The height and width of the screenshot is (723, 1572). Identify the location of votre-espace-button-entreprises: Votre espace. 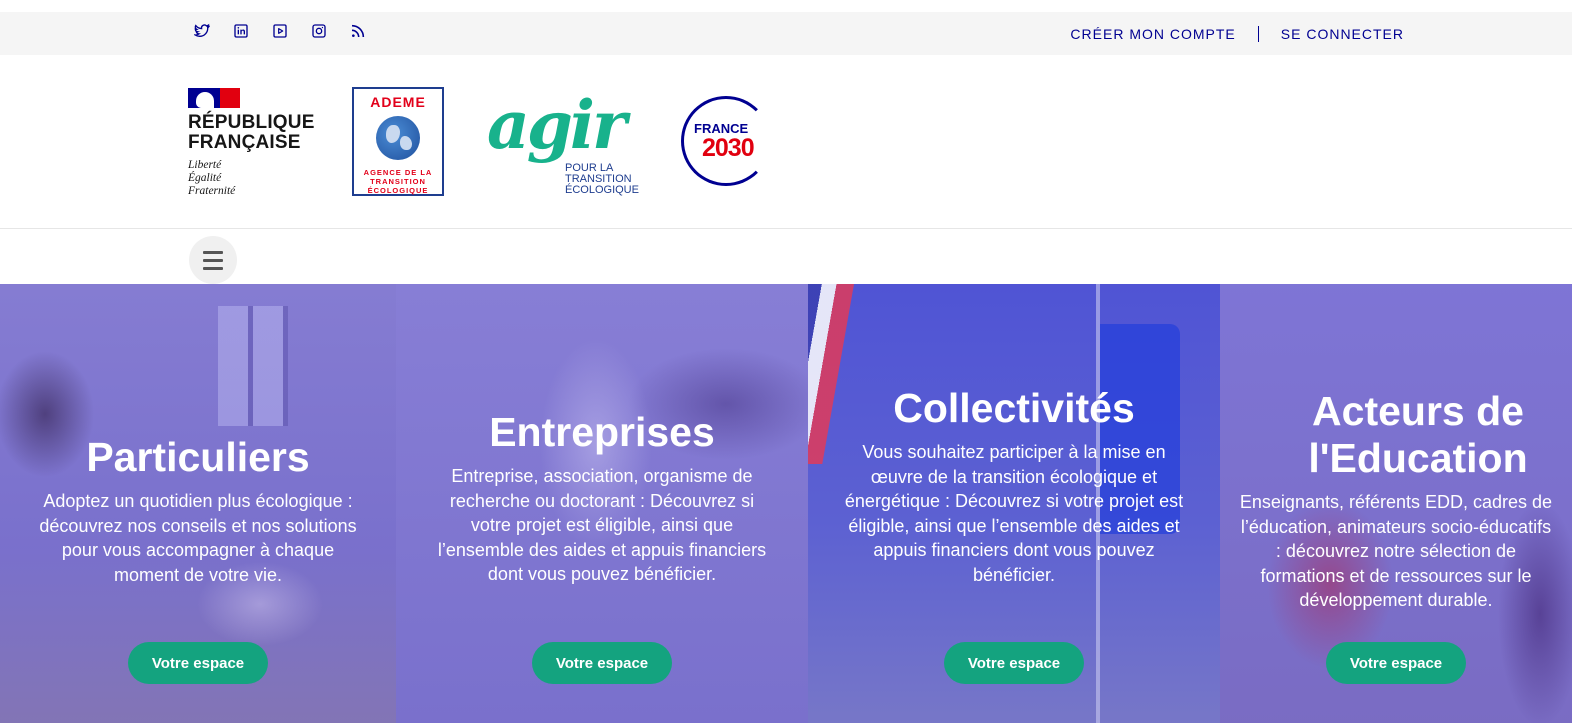
(602, 663).